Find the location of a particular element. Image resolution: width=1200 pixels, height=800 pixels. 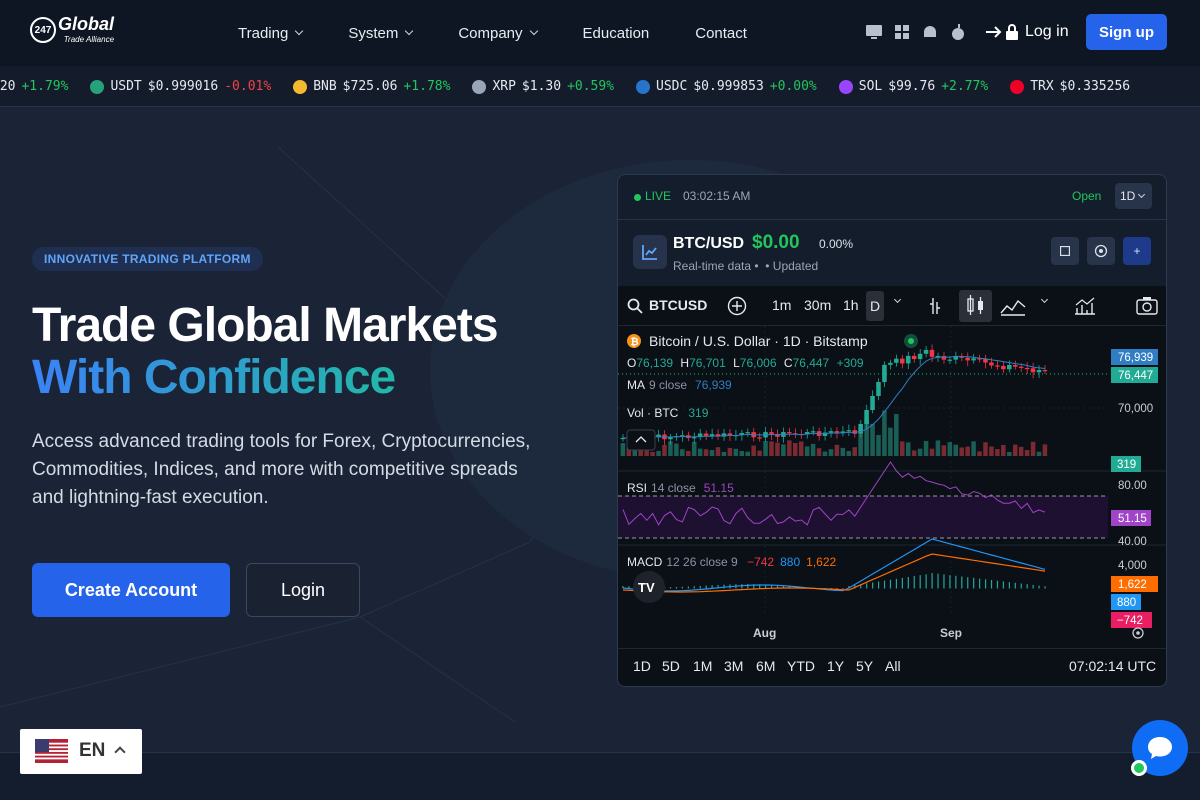

macd-axis-top: 4,000 is located at coordinates (1132, 566).